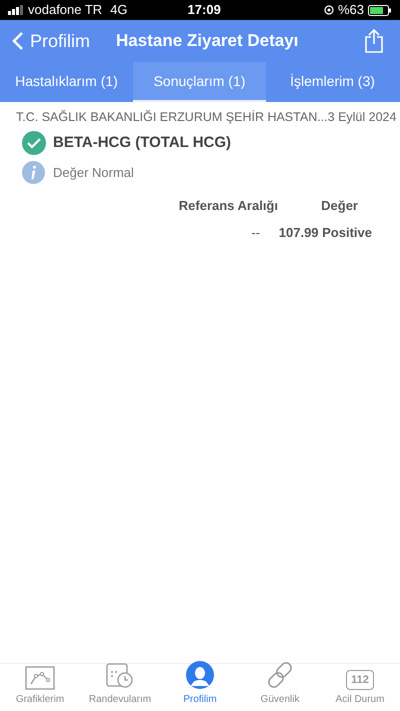  I want to click on column-header: Referans Aralığı, so click(228, 205).